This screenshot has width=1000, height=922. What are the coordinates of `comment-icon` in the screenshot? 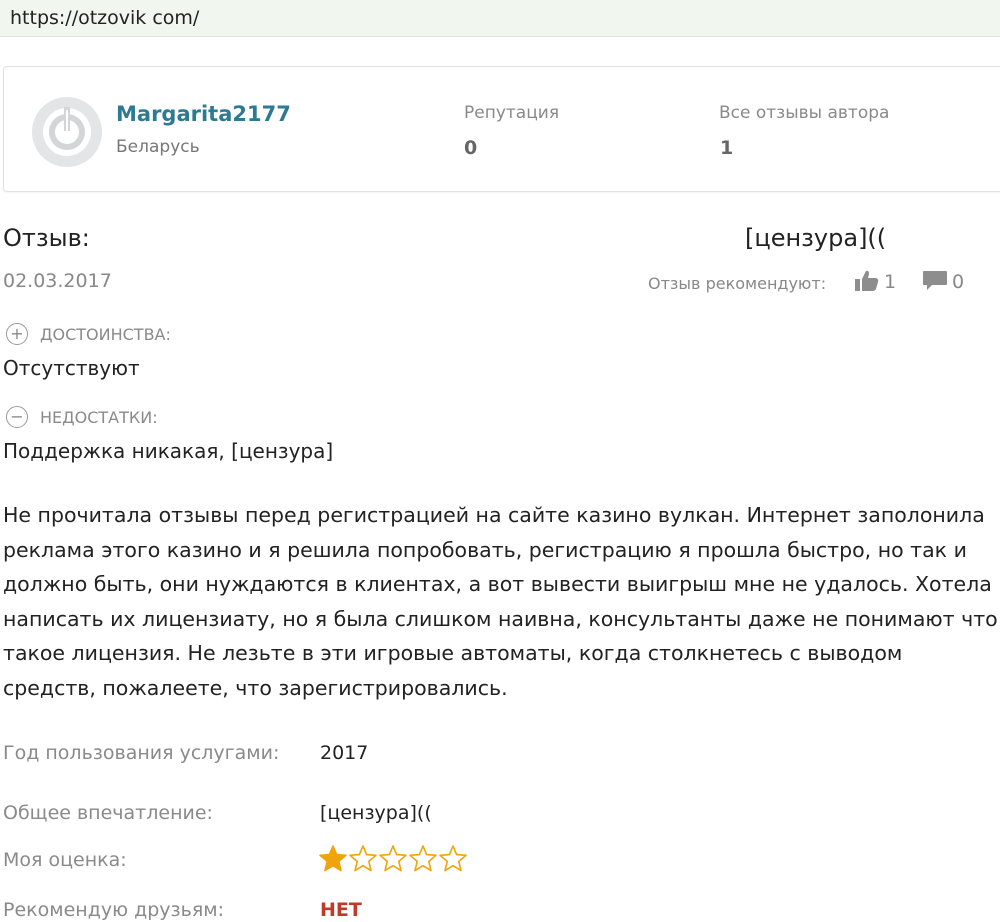 It's located at (935, 283).